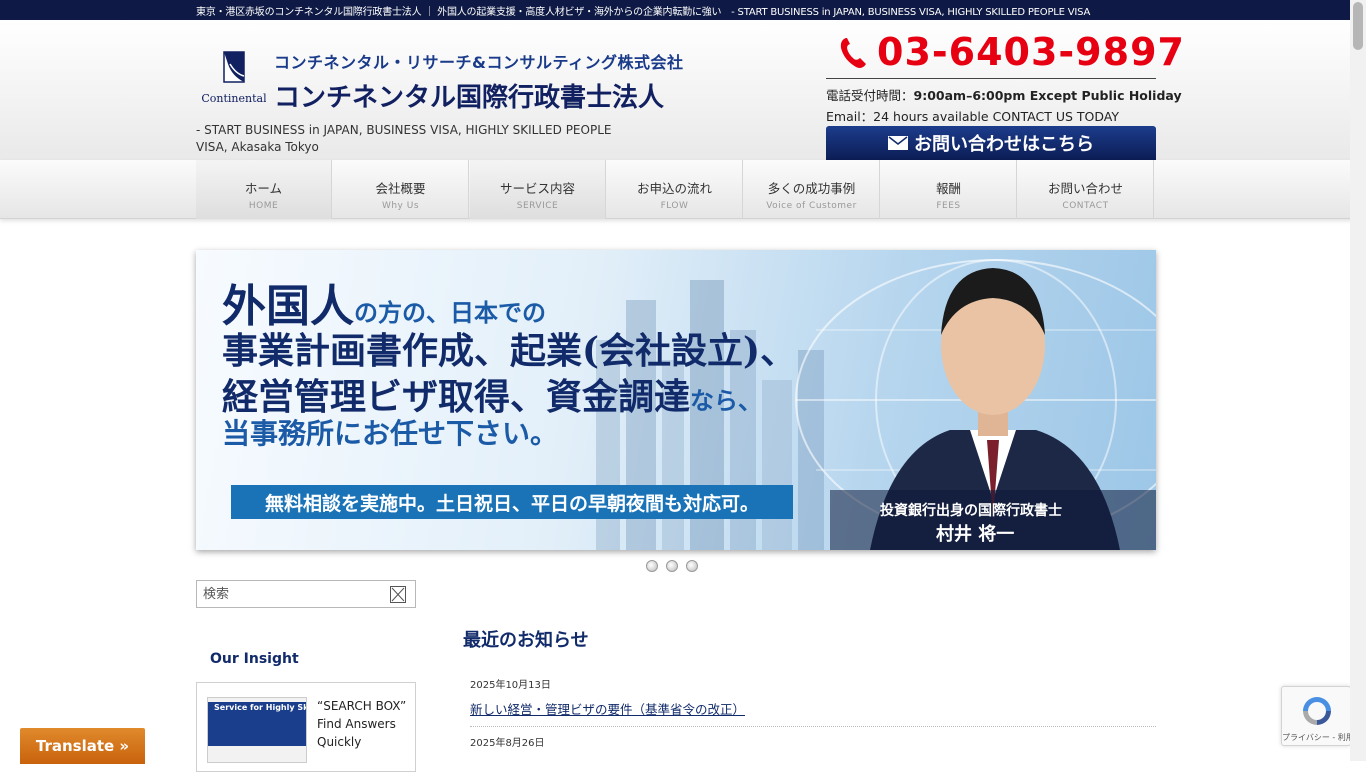 This screenshot has height=772, width=1366. I want to click on nav-item-label: サービス内容, so click(537, 188).